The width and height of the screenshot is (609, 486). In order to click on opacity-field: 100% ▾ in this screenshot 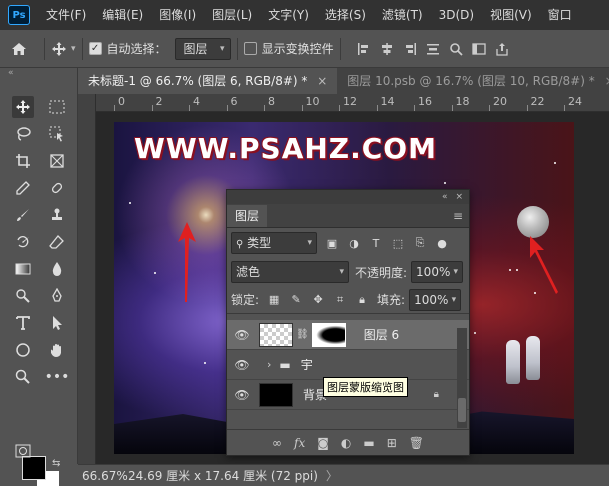, I will do `click(437, 272)`.